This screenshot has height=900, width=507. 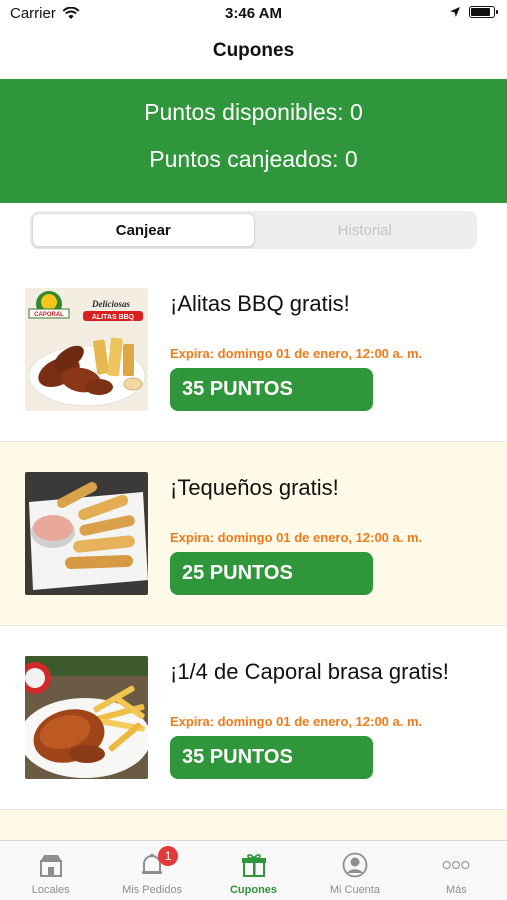 What do you see at coordinates (110, 304) in the screenshot?
I see `promo-text: Deliciosas` at bounding box center [110, 304].